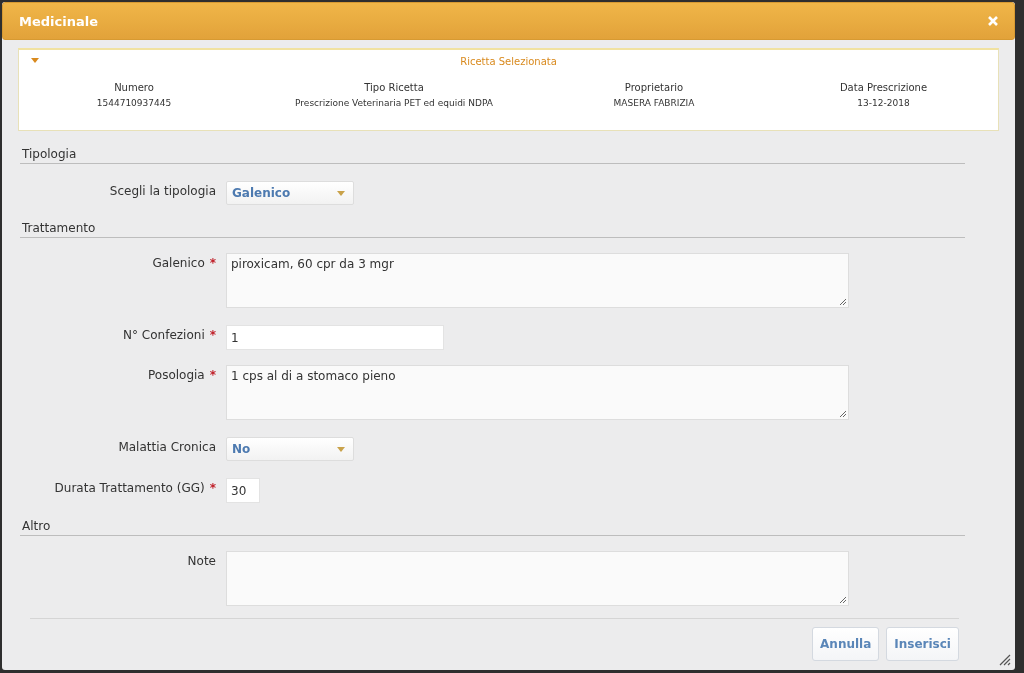  Describe the element at coordinates (290, 449) in the screenshot. I see `select-field: No` at that location.